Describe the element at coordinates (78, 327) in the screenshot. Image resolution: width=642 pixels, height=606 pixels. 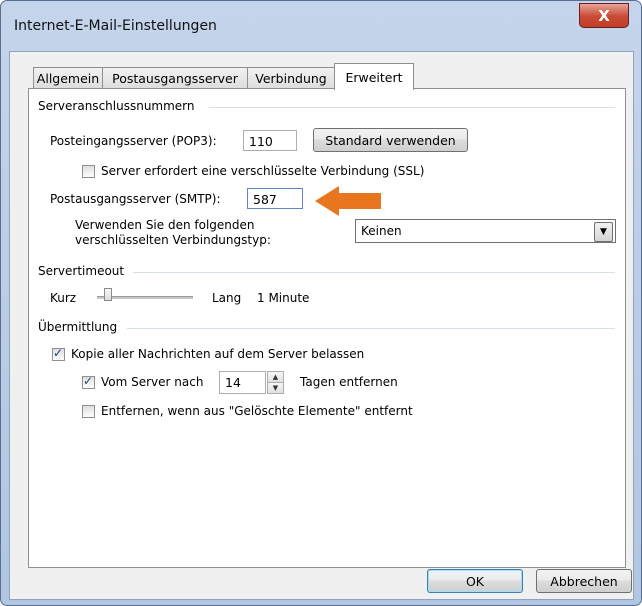
I see `section-heading-delivery: Übermittlung` at that location.